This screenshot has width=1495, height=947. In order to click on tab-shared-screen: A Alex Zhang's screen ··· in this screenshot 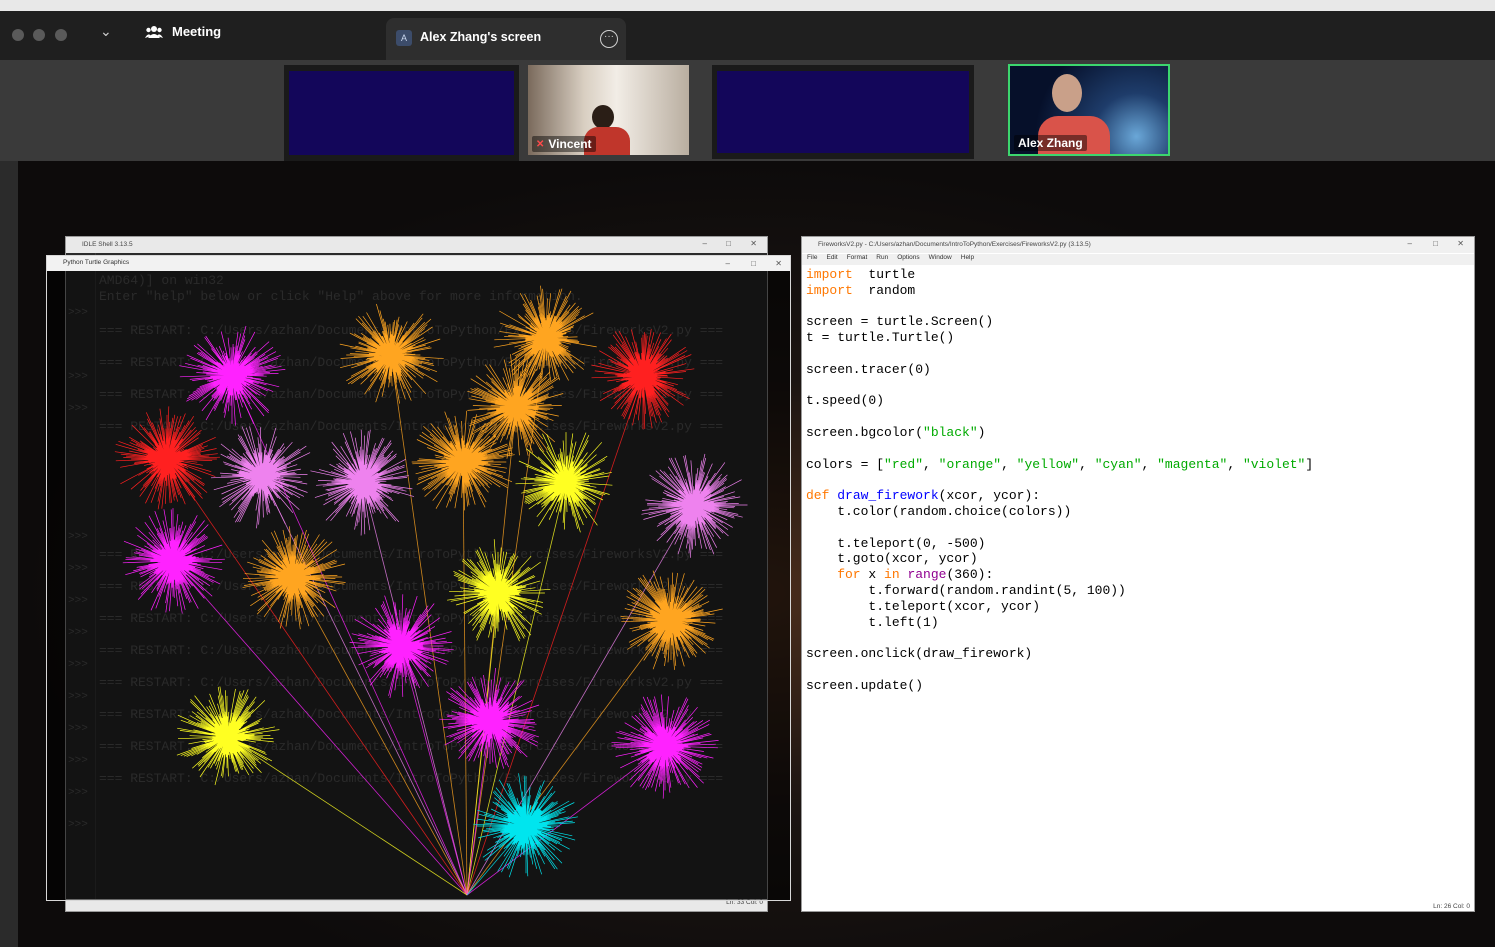, I will do `click(506, 39)`.